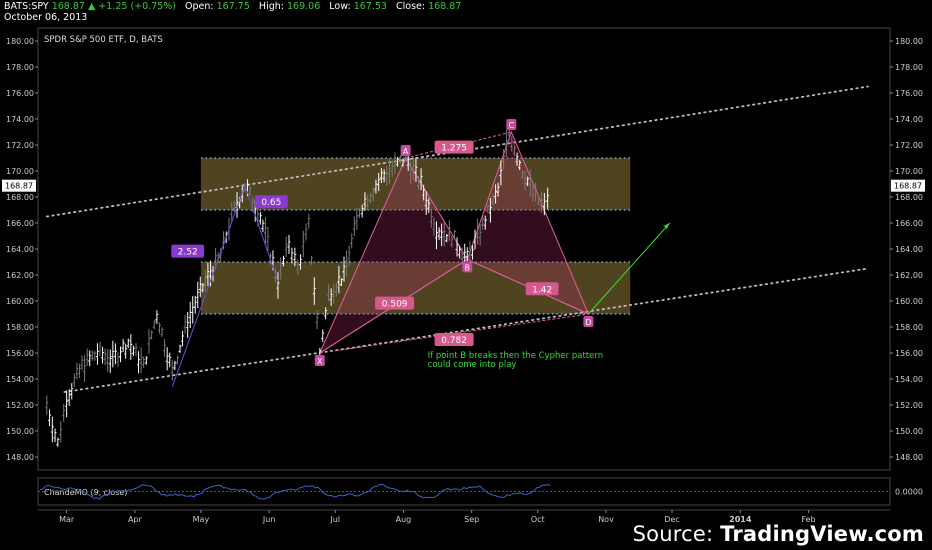  What do you see at coordinates (471, 519) in the screenshot?
I see `x-tick-label: Sep` at bounding box center [471, 519].